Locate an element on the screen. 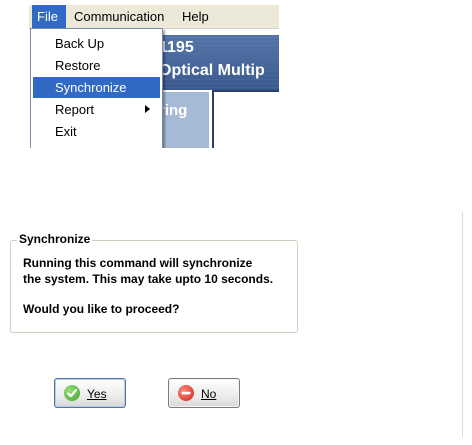 Image resolution: width=472 pixels, height=445 pixels. app-content-frame is located at coordinates (245, 119).